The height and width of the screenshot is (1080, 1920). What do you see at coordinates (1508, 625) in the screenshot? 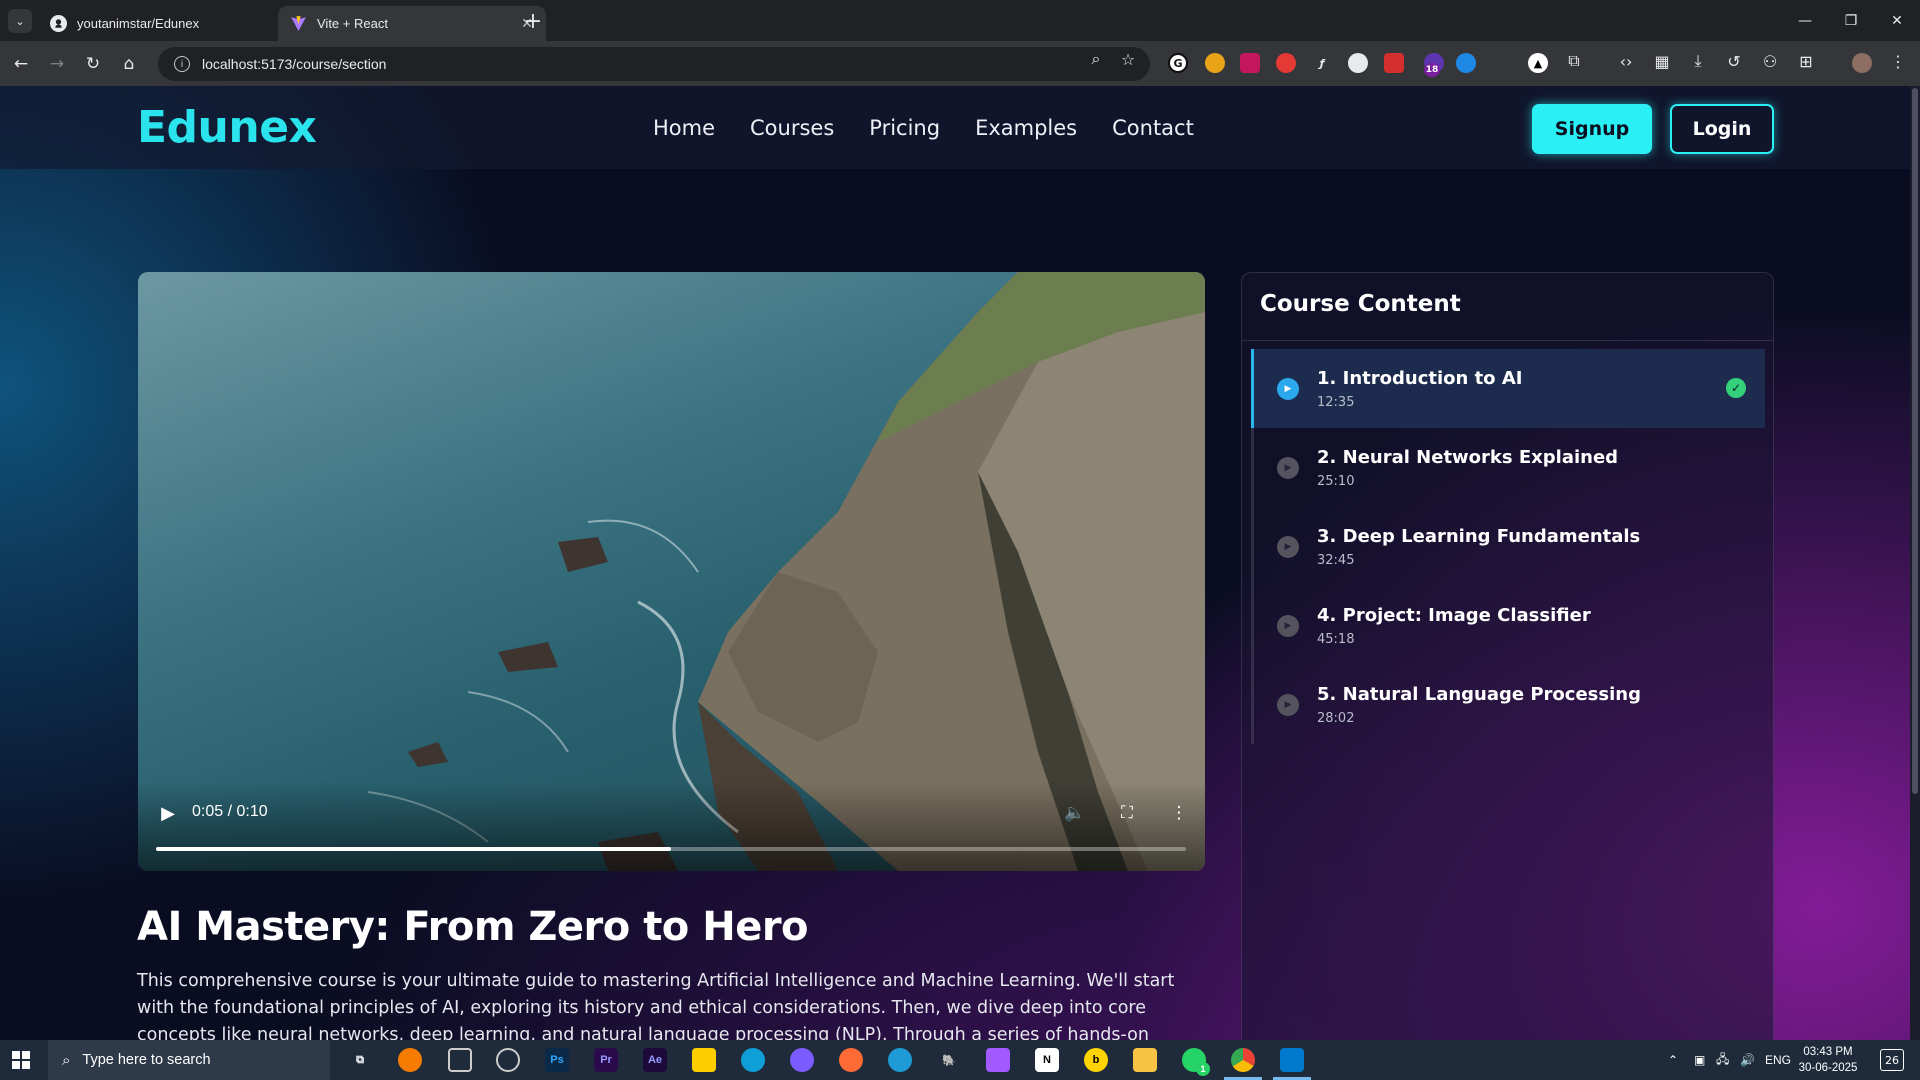
I see `lesson-item: ▶ 4. Project: Image Classifier 45:18` at bounding box center [1508, 625].